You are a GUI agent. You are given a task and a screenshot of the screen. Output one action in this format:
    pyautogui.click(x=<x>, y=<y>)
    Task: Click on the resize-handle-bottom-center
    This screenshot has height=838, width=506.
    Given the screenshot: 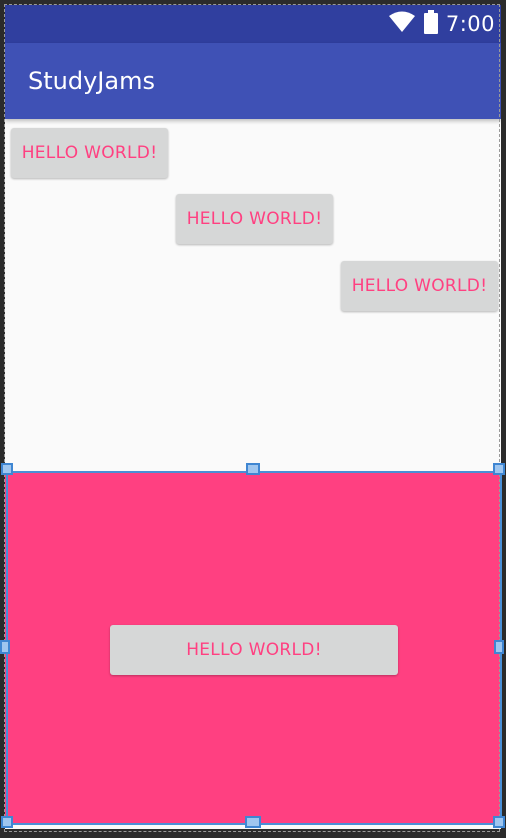 What is the action you would take?
    pyautogui.click(x=253, y=822)
    